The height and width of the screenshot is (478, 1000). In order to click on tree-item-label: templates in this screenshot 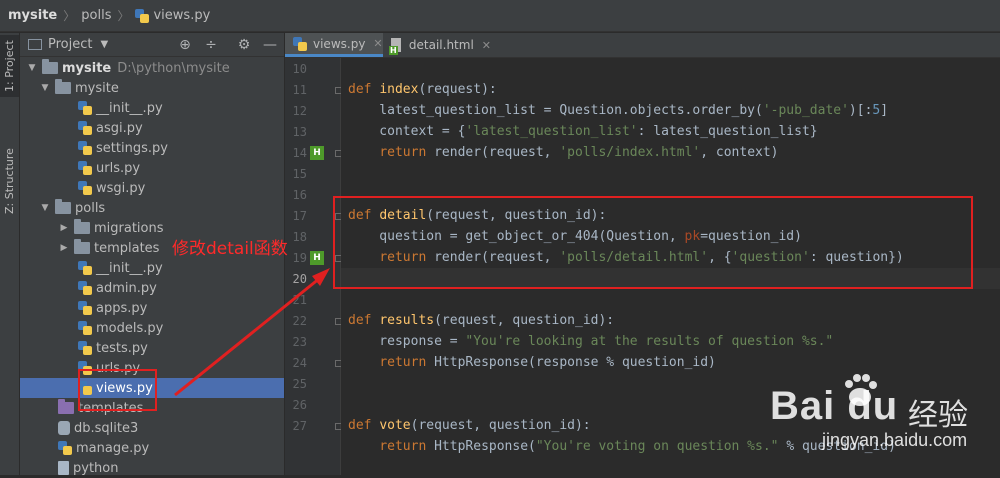, I will do `click(127, 248)`.